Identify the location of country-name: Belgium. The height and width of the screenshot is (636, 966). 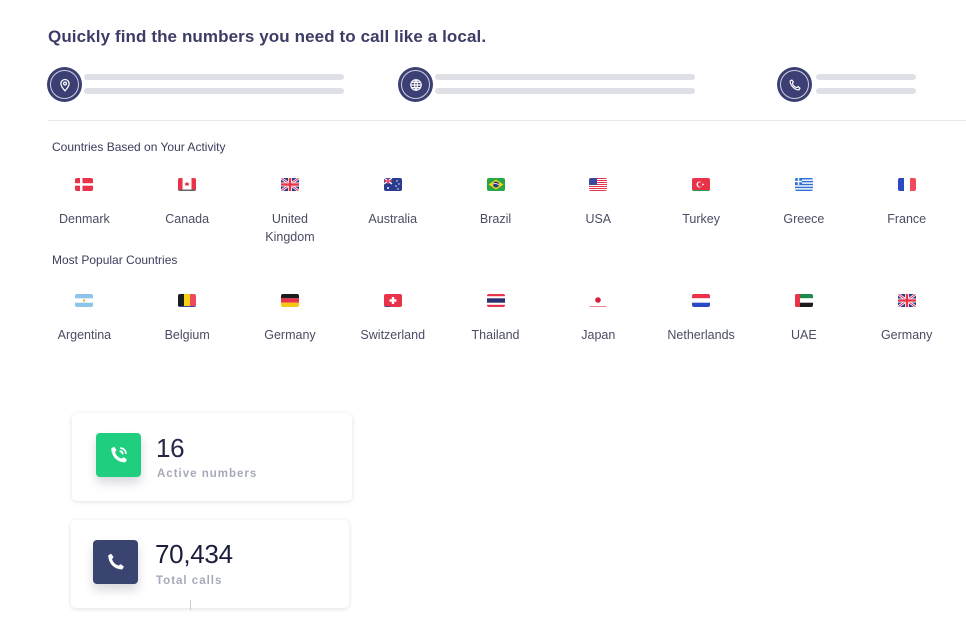
(187, 335).